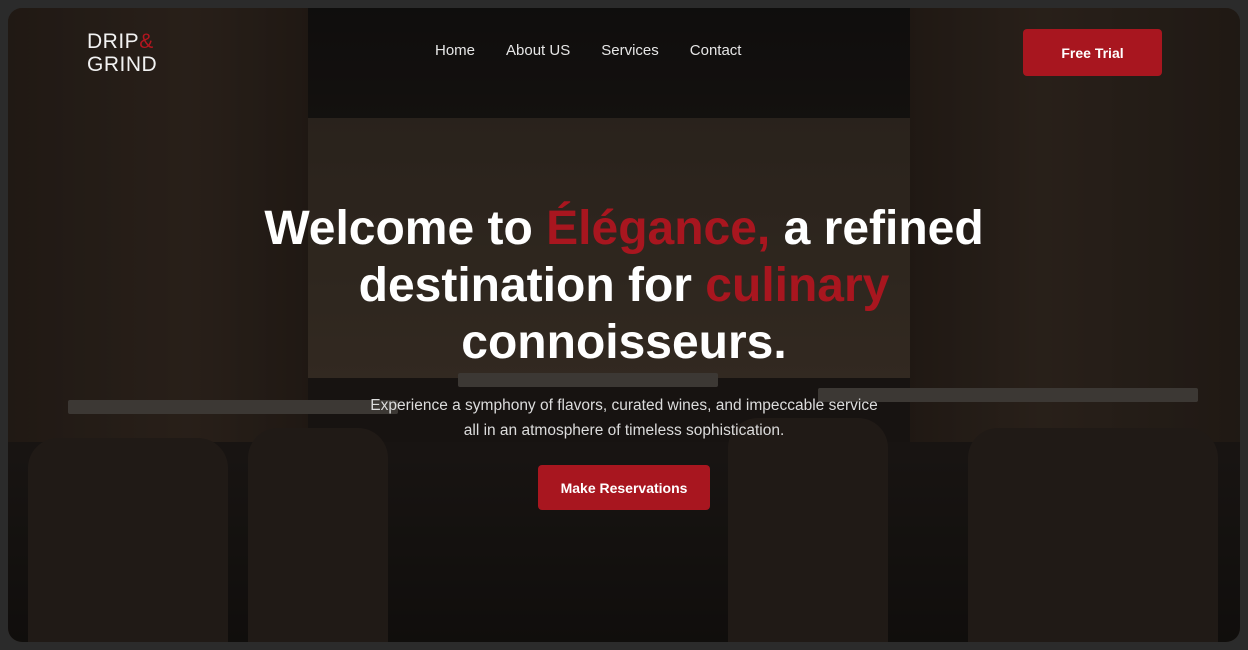 The image size is (1248, 650). I want to click on logo-word-grind: GRIND, so click(122, 64).